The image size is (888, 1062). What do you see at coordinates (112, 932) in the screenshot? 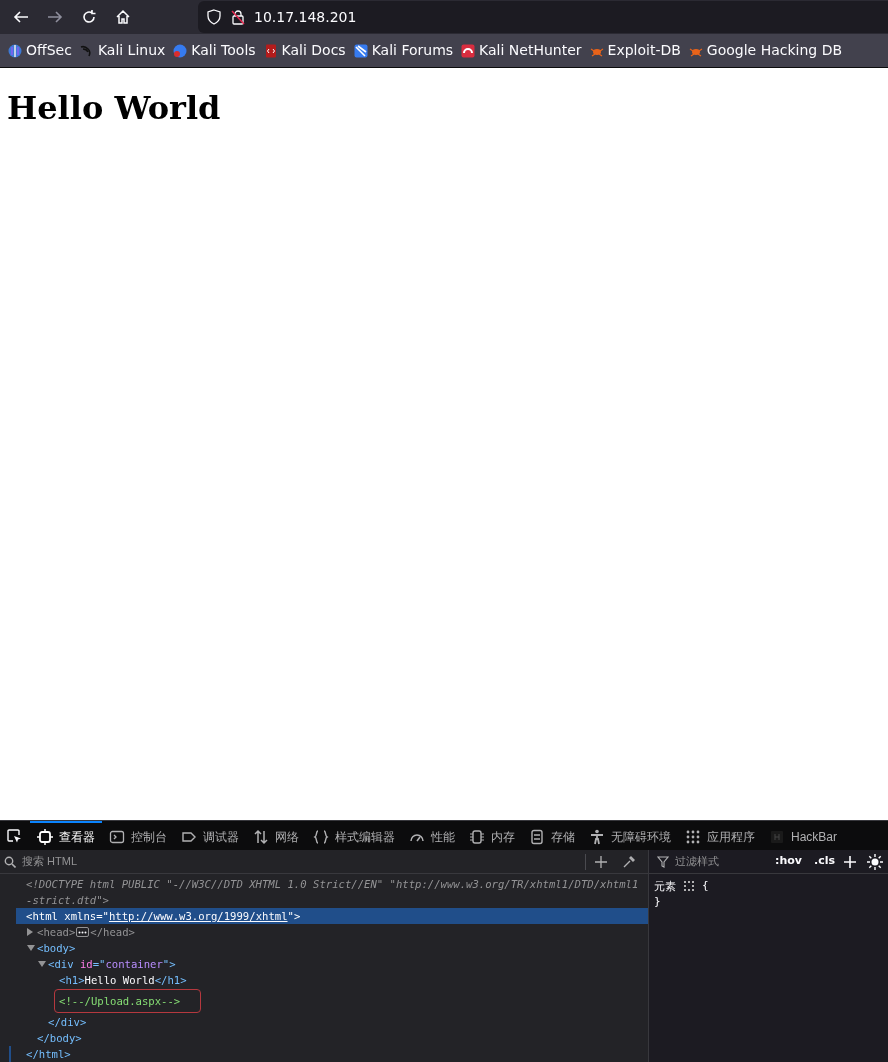
I see `markup-line: </head>` at bounding box center [112, 932].